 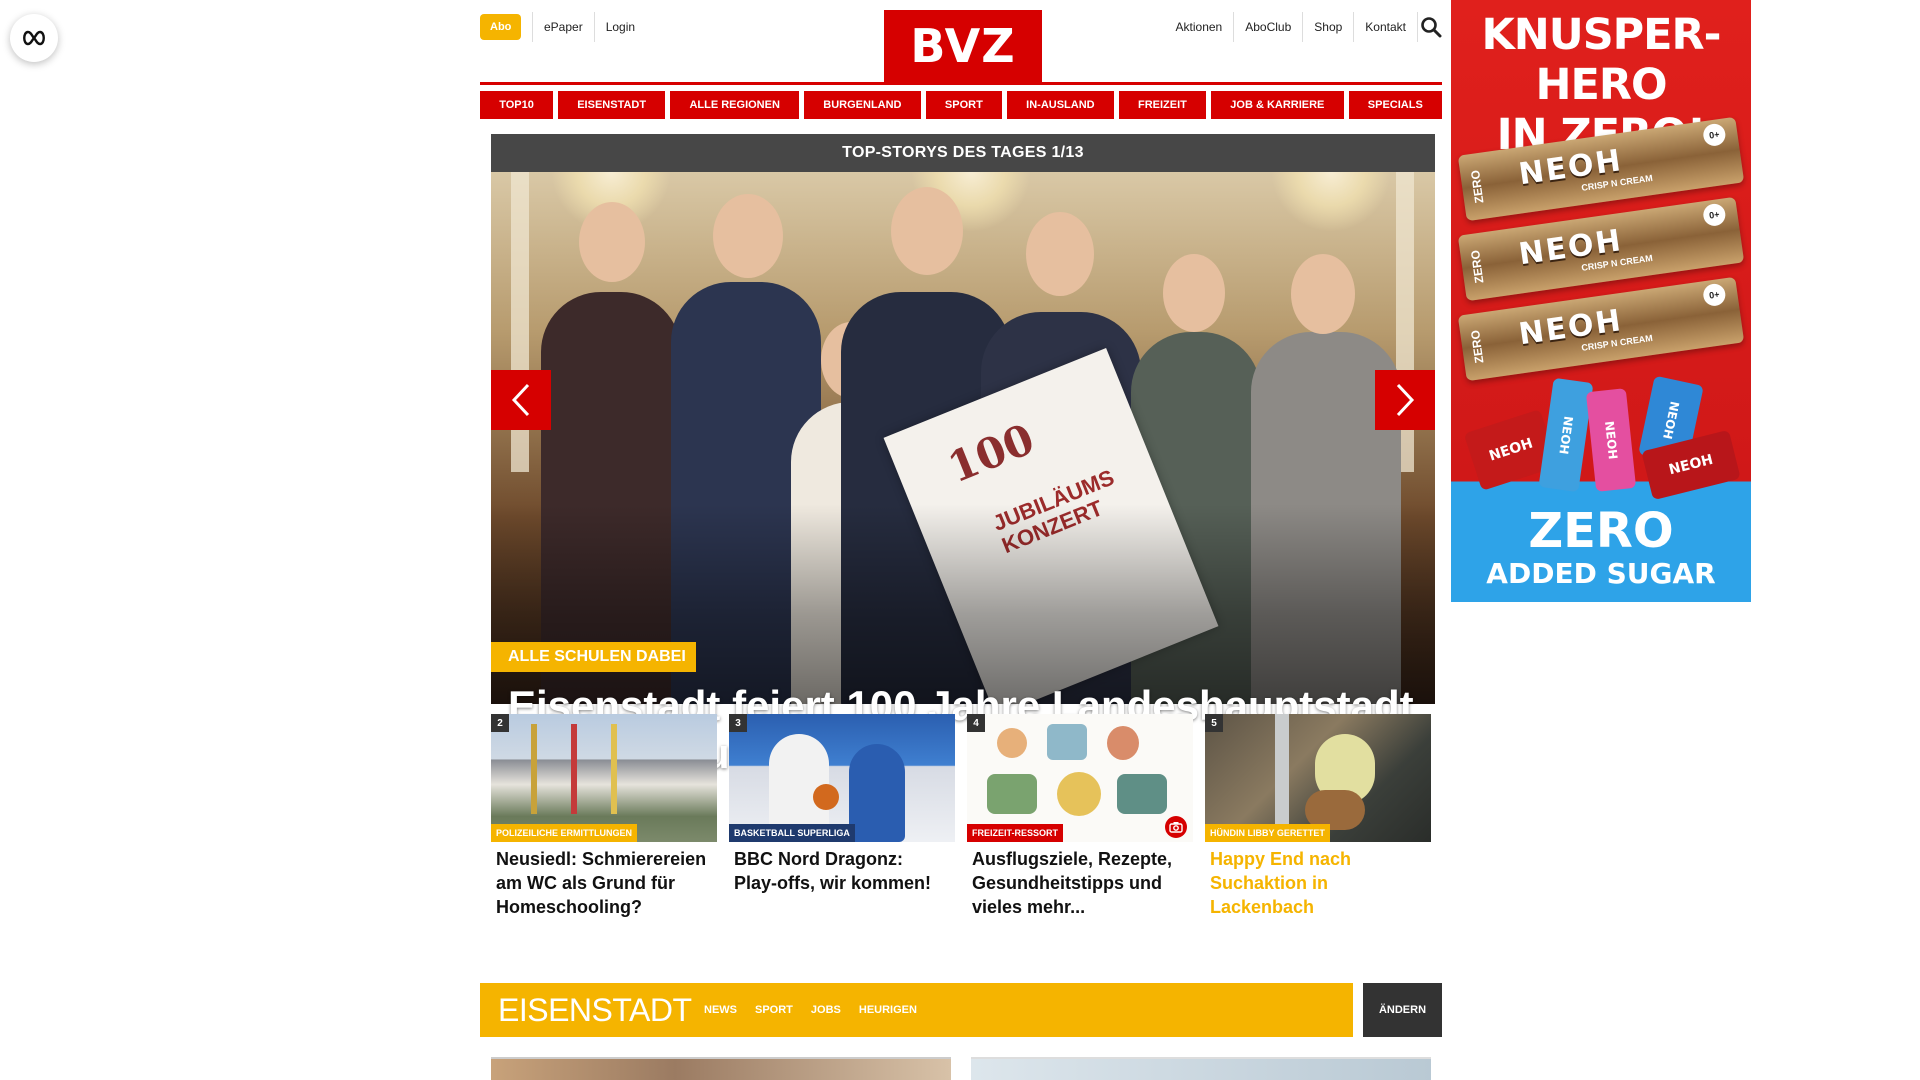 What do you see at coordinates (1395, 105) in the screenshot?
I see `nav-item-specials: SPECIALS` at bounding box center [1395, 105].